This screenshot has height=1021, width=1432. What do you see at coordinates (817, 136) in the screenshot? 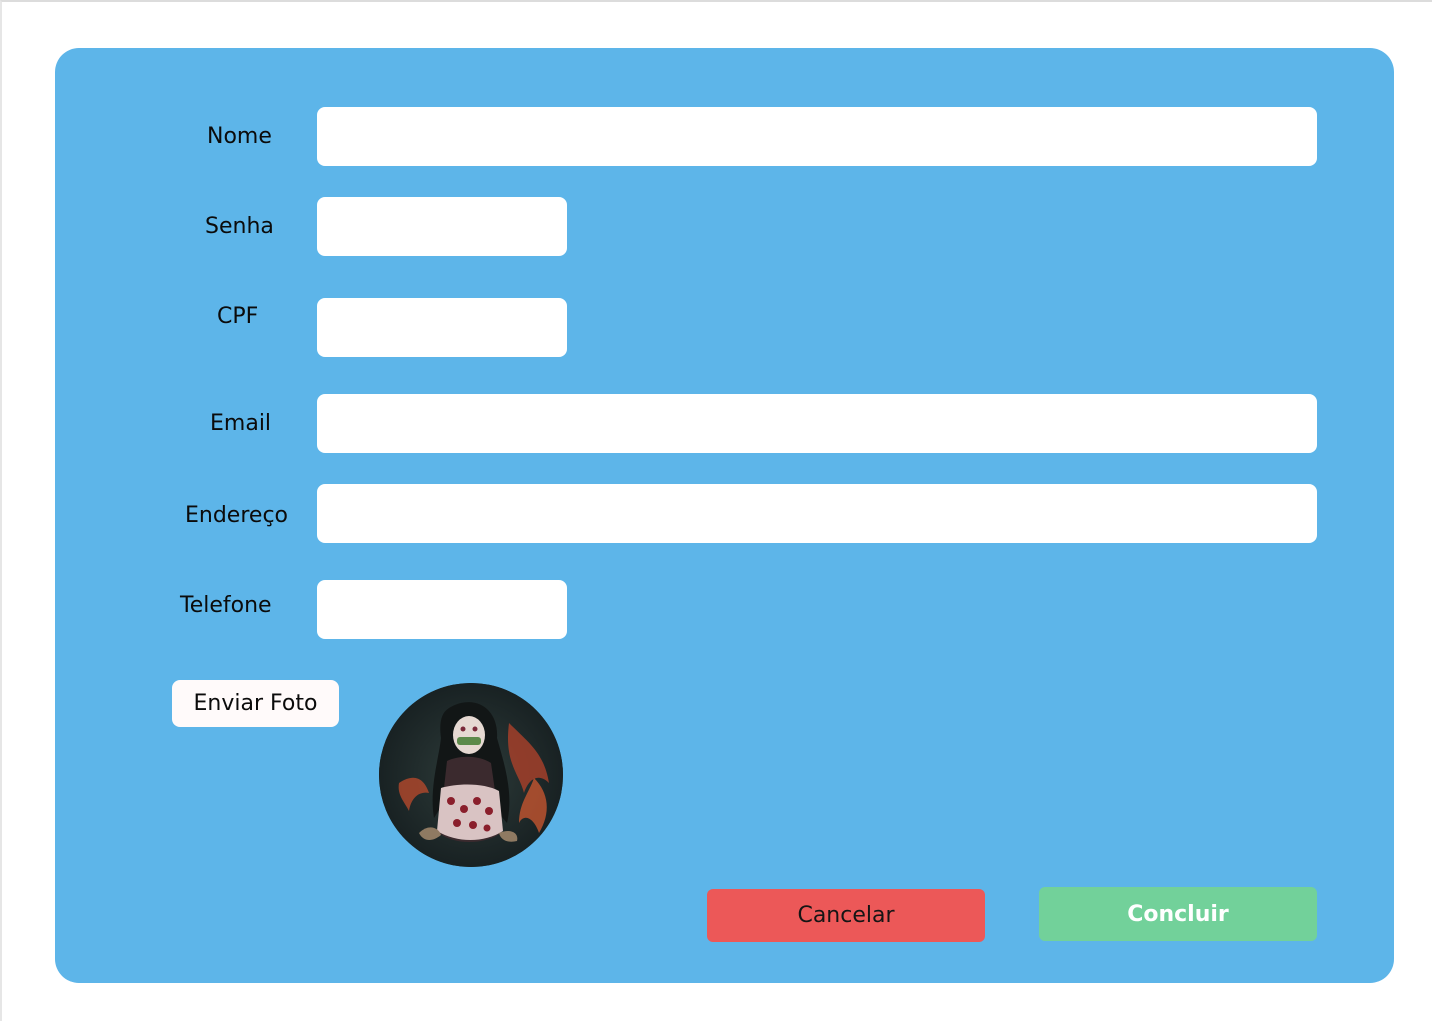
I see `nome-input` at bounding box center [817, 136].